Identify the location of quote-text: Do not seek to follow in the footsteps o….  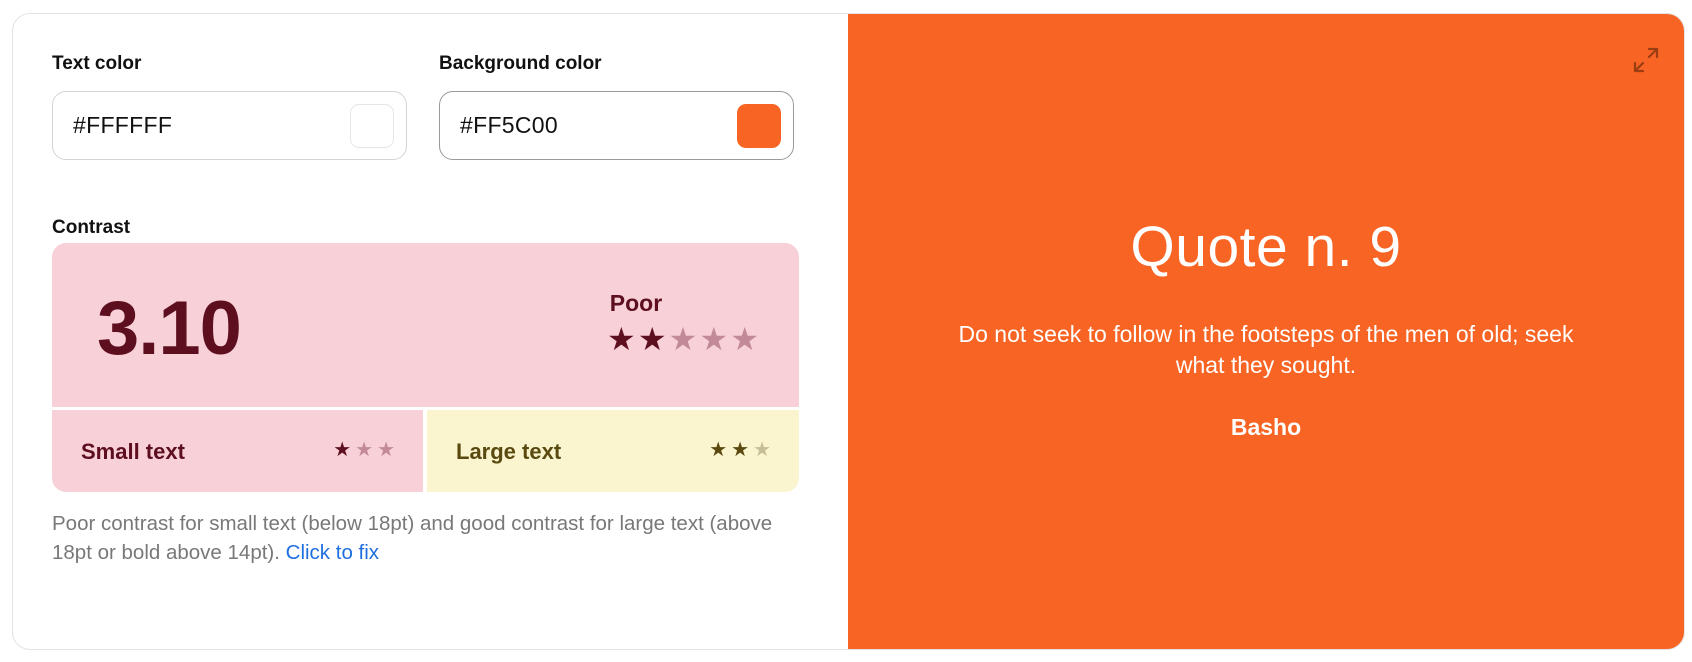
(1266, 349).